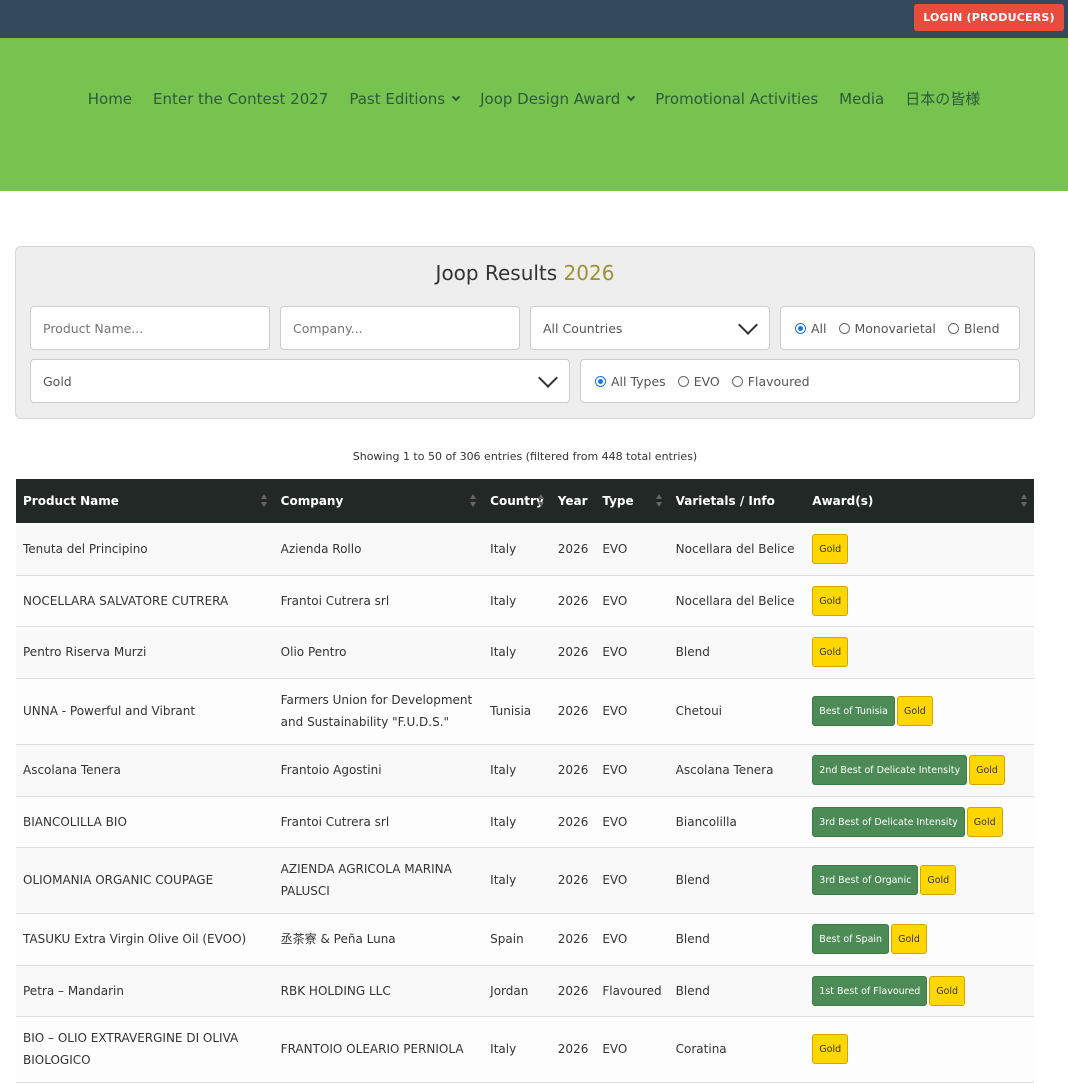 This screenshot has width=1068, height=1083. I want to click on country-select-value: All Countries, so click(583, 328).